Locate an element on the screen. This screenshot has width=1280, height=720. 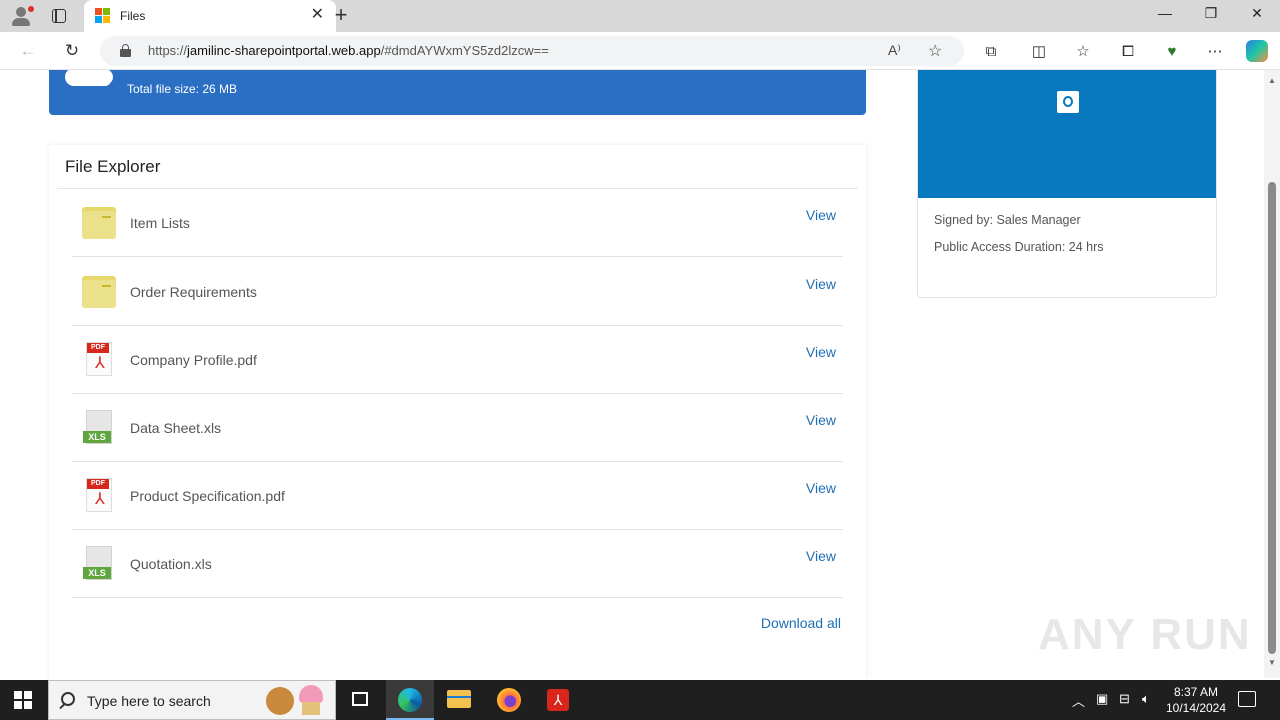
tab-actions-icon is located at coordinates (60, 16).